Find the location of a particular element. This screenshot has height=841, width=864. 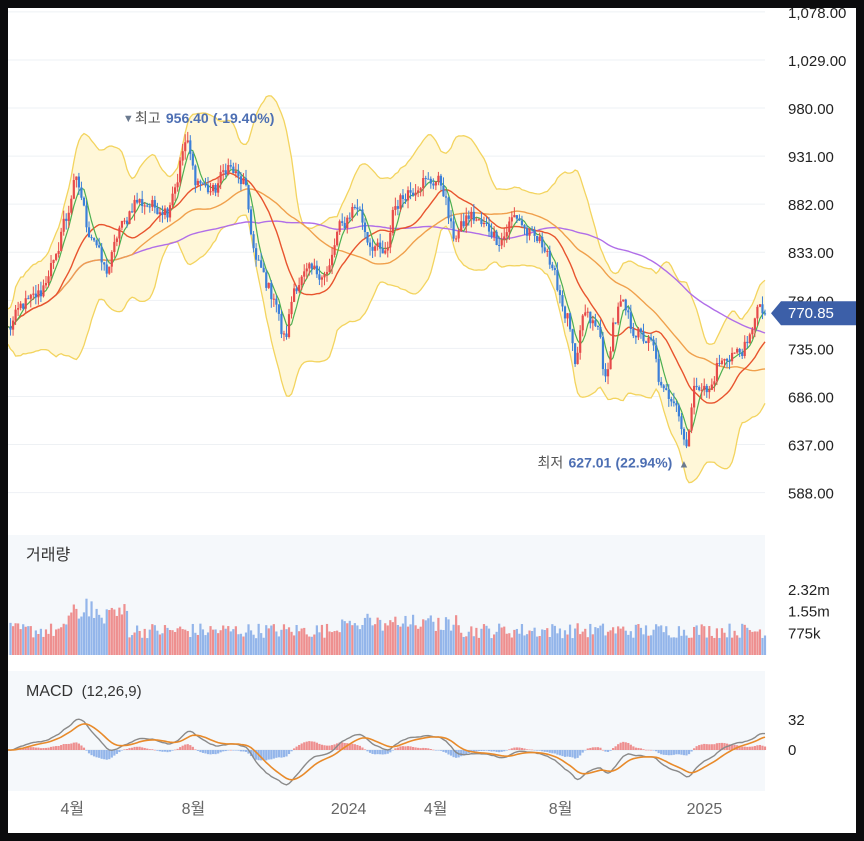

volume-title: 거래량 is located at coordinates (48, 555).